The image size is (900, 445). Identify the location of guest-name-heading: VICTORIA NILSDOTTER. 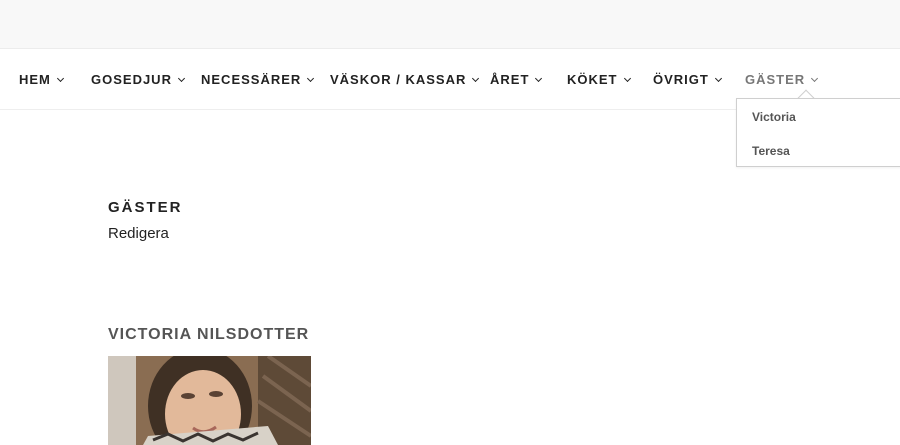
(209, 334).